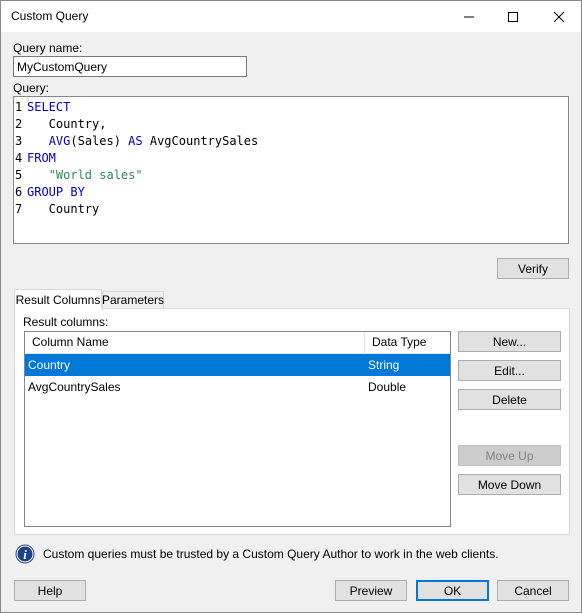 Image resolution: width=582 pixels, height=613 pixels. Describe the element at coordinates (533, 590) in the screenshot. I see `cancel-button: Cancel` at that location.